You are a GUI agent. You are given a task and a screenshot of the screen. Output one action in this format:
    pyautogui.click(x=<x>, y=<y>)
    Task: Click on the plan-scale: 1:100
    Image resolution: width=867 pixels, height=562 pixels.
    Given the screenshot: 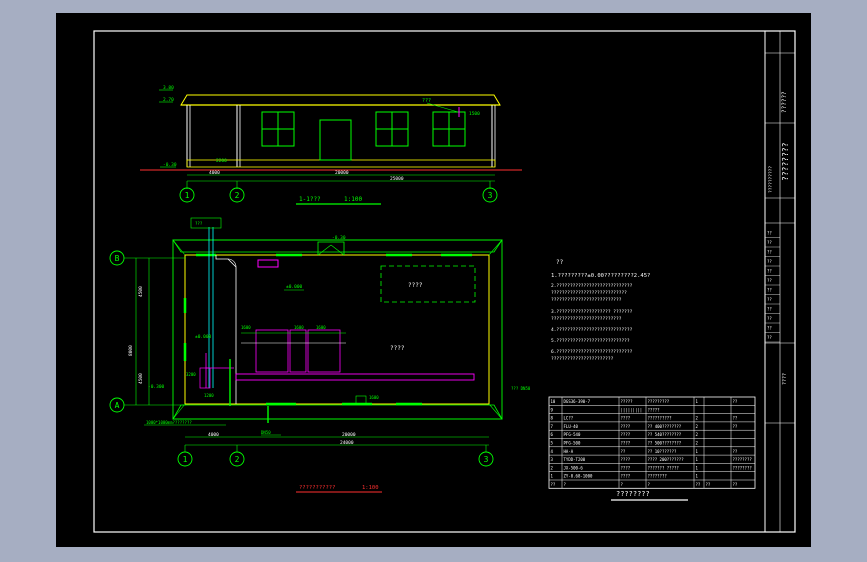 What is the action you would take?
    pyautogui.click(x=370, y=488)
    